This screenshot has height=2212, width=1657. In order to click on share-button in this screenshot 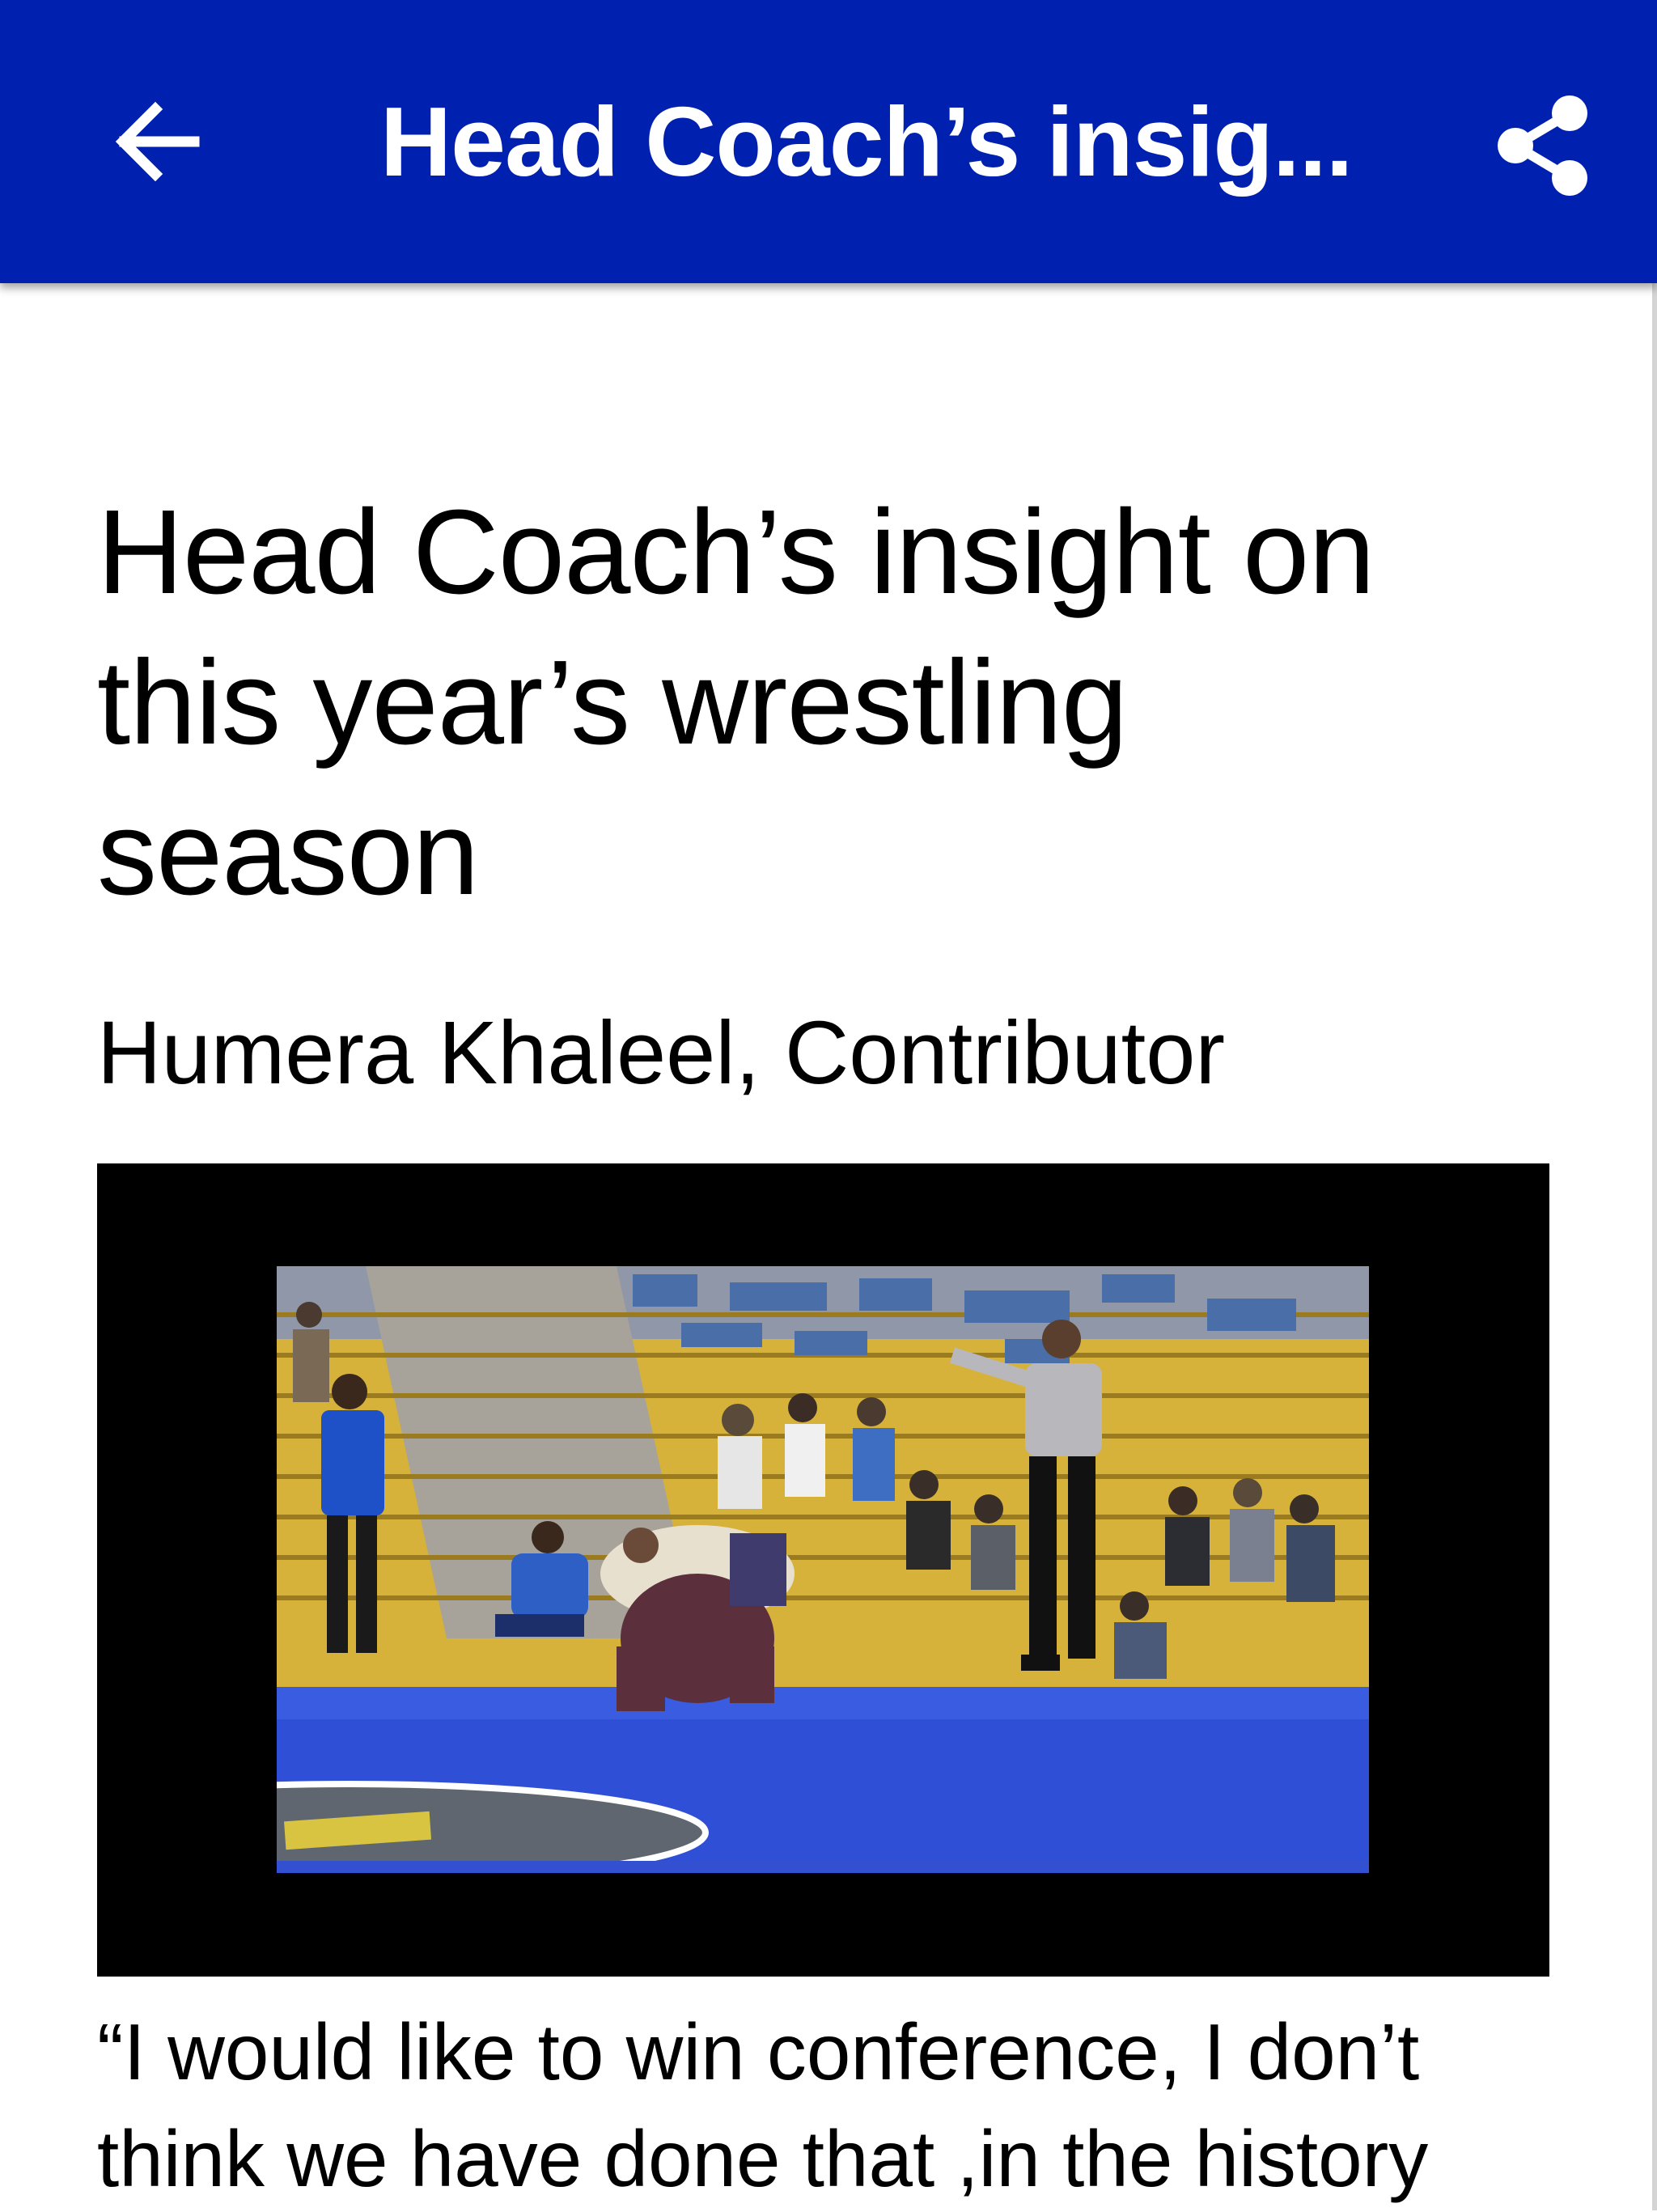, I will do `click(1541, 145)`.